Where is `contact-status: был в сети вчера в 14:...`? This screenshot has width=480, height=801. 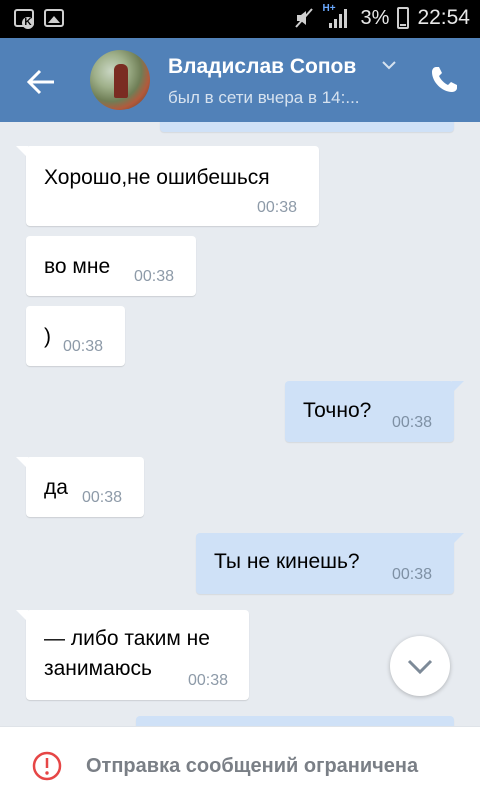 contact-status: был в сети вчера в 14:... is located at coordinates (264, 97).